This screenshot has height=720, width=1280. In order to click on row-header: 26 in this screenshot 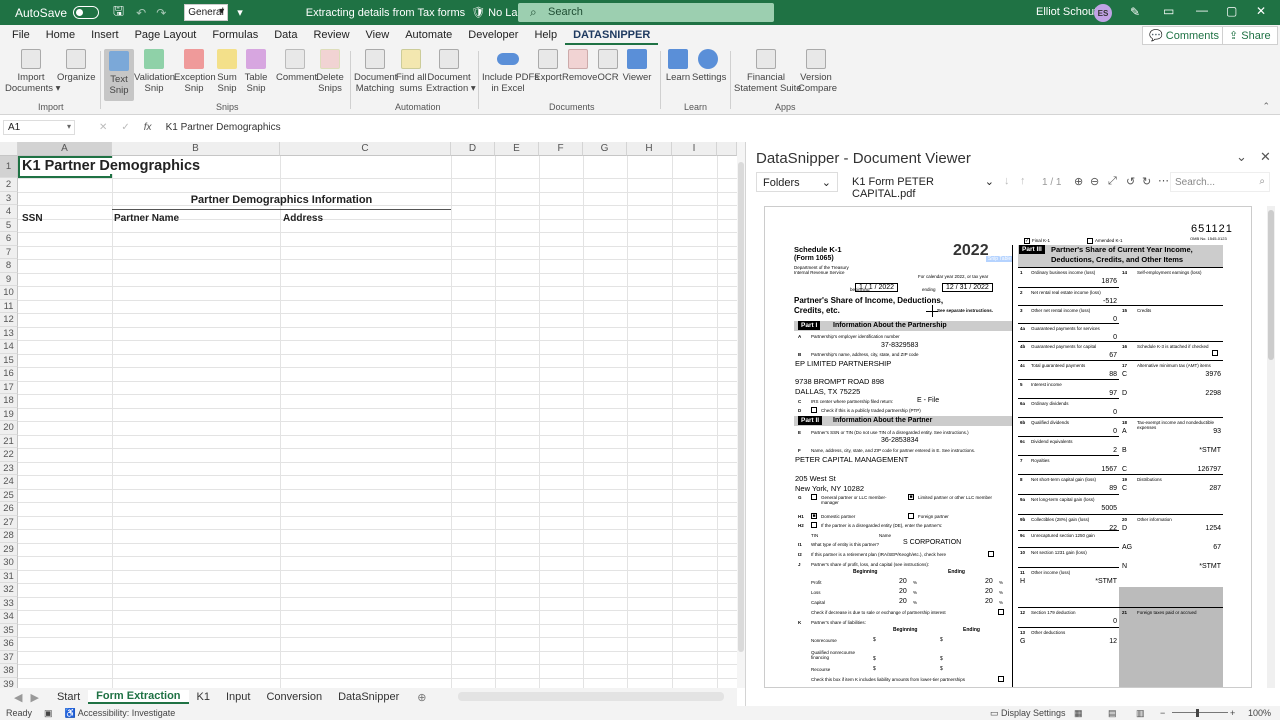, I will do `click(9, 509)`.